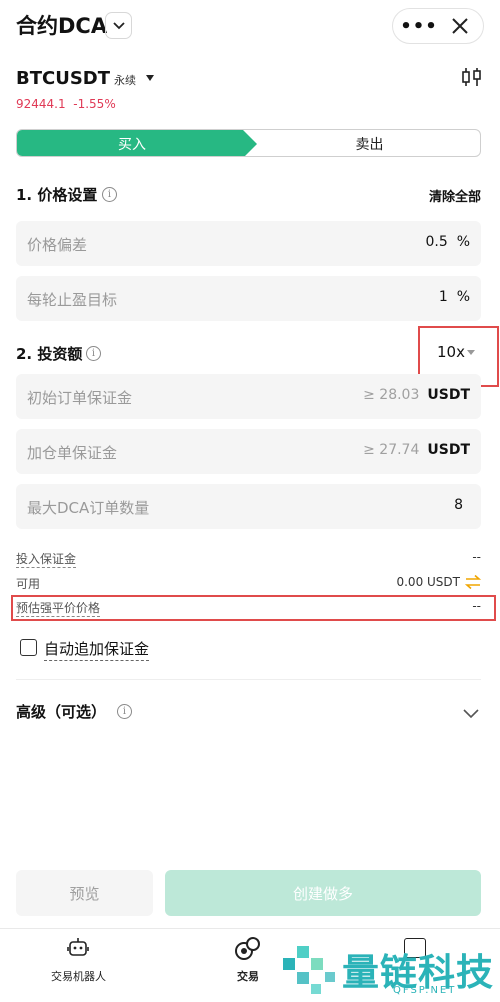  What do you see at coordinates (443, 297) in the screenshot?
I see `take-profit-value: 1` at bounding box center [443, 297].